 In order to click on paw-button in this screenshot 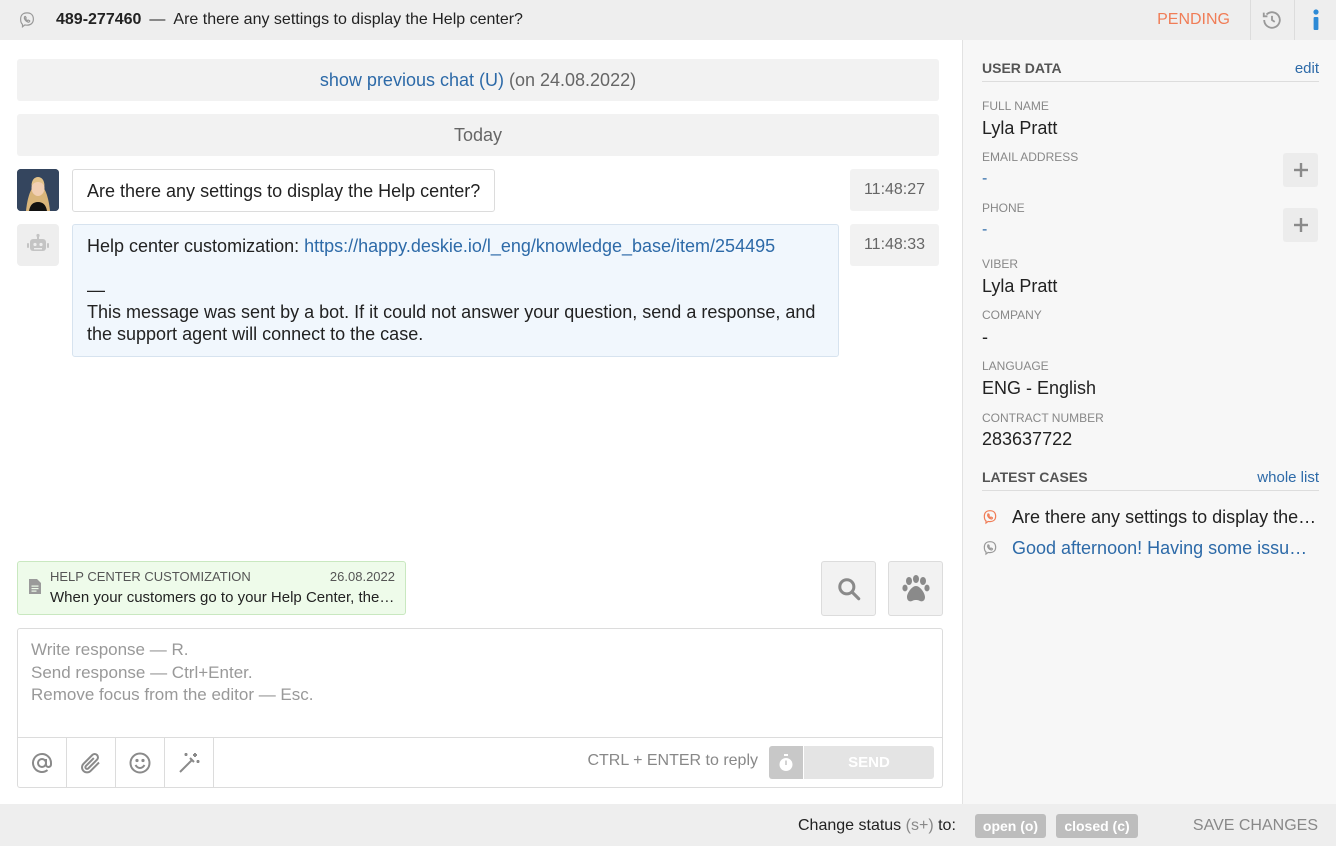, I will do `click(915, 588)`.